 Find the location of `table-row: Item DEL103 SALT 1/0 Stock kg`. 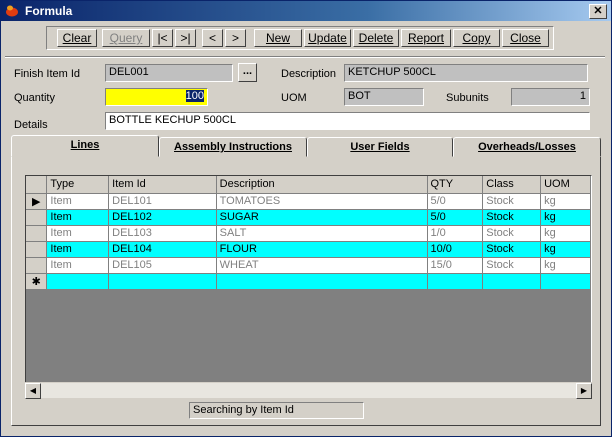

table-row: Item DEL103 SALT 1/0 Stock kg is located at coordinates (308, 233).